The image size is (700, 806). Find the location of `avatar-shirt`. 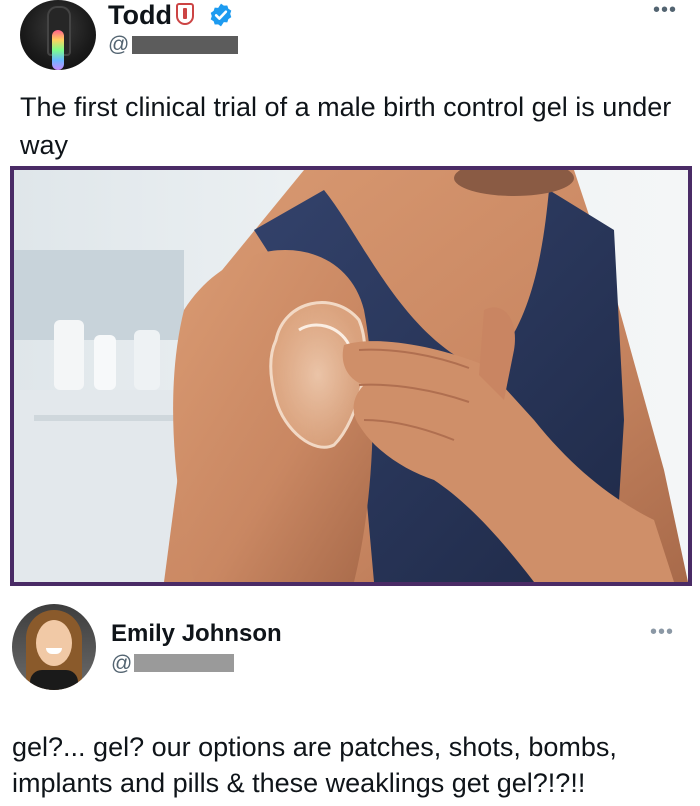

avatar-shirt is located at coordinates (54, 680).